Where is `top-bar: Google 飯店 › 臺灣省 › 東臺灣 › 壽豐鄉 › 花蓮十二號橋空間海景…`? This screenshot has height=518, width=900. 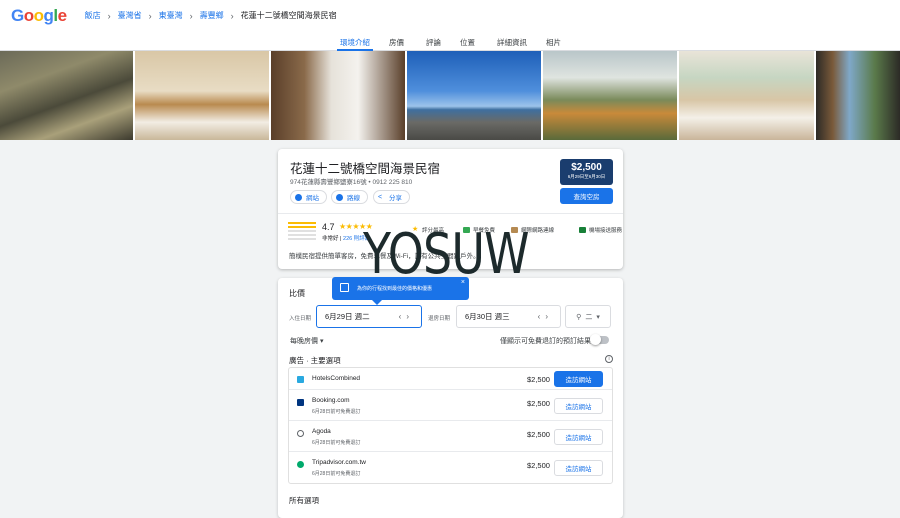
top-bar: Google 飯店 › 臺灣省 › 東臺灣 › 壽豐鄉 › 花蓮十二號橋空間海景… is located at coordinates (450, 15).